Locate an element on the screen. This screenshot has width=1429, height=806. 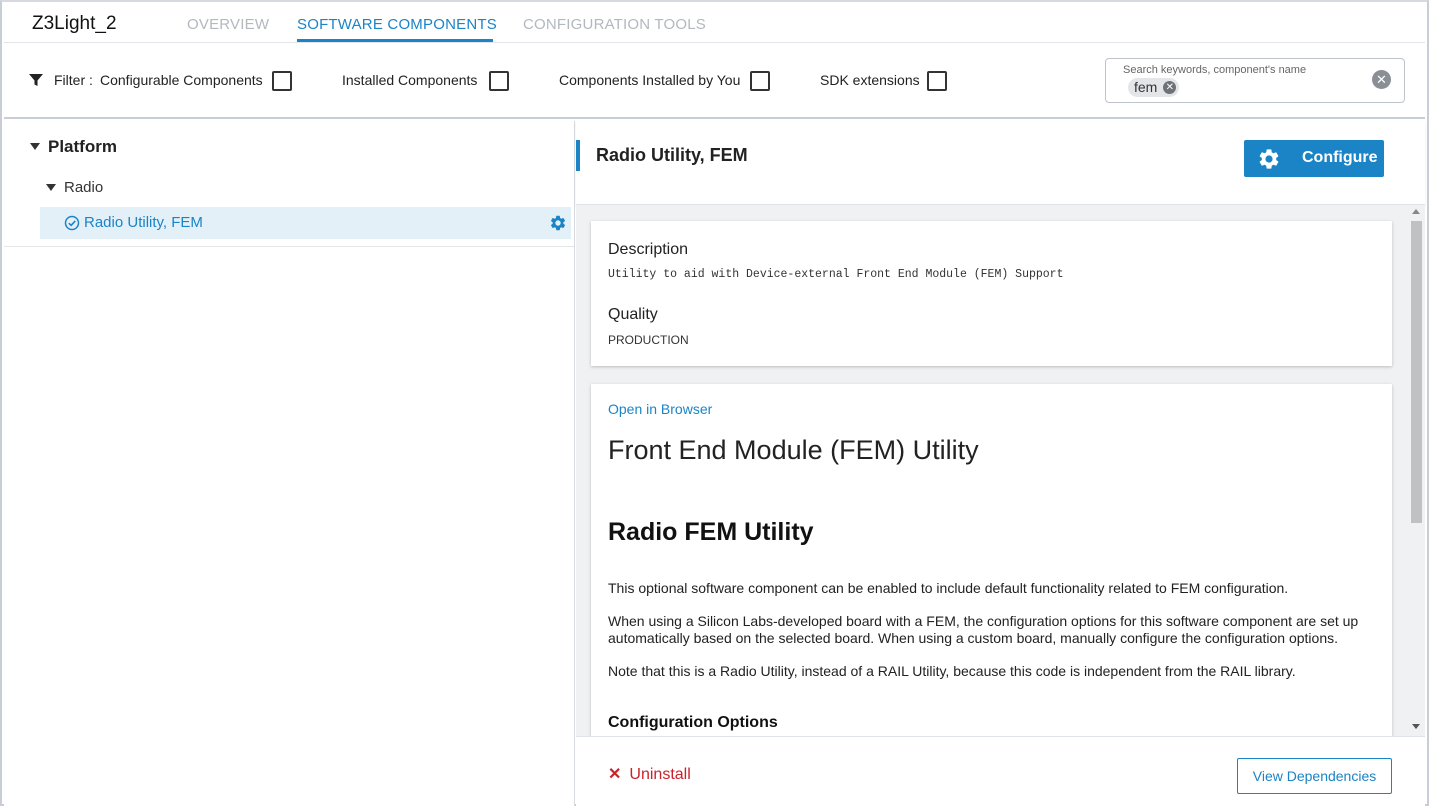
search-chip: fem ✕ is located at coordinates (1154, 87).